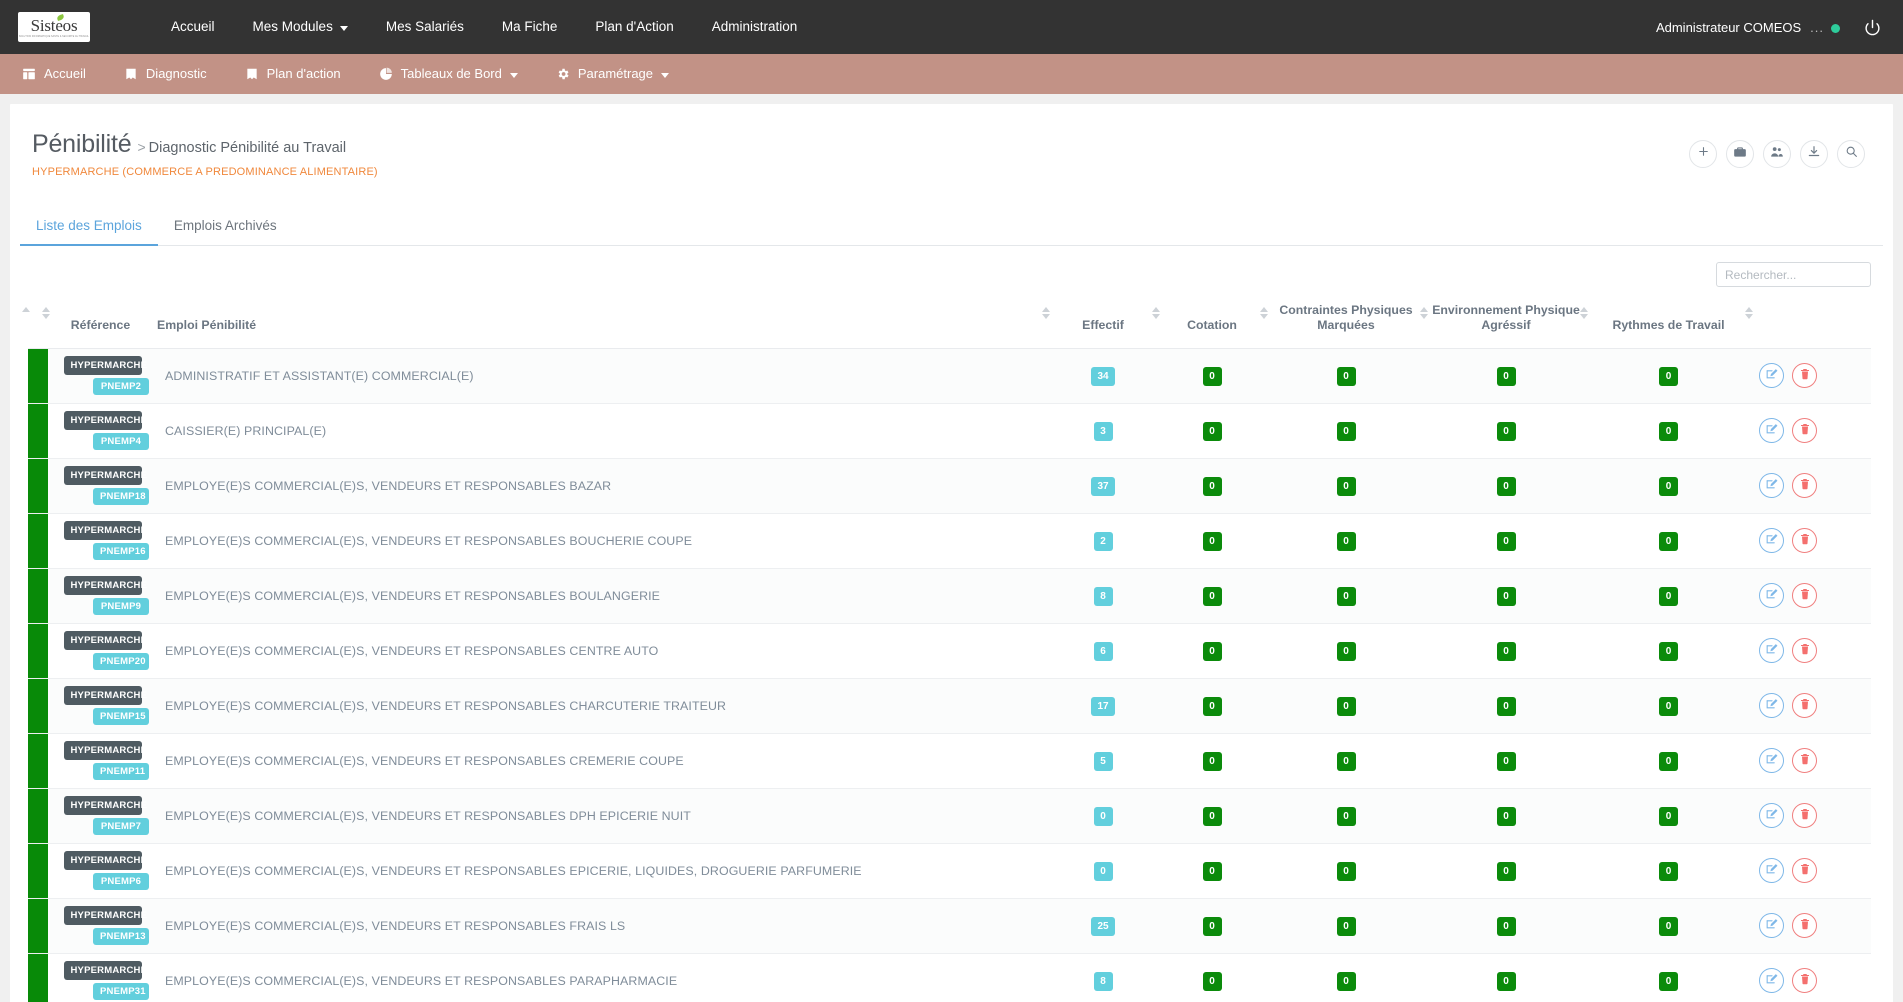  Describe the element at coordinates (100, 925) in the screenshot. I see `row-reference-cell: HYPERMARCHE PNEMP13` at that location.